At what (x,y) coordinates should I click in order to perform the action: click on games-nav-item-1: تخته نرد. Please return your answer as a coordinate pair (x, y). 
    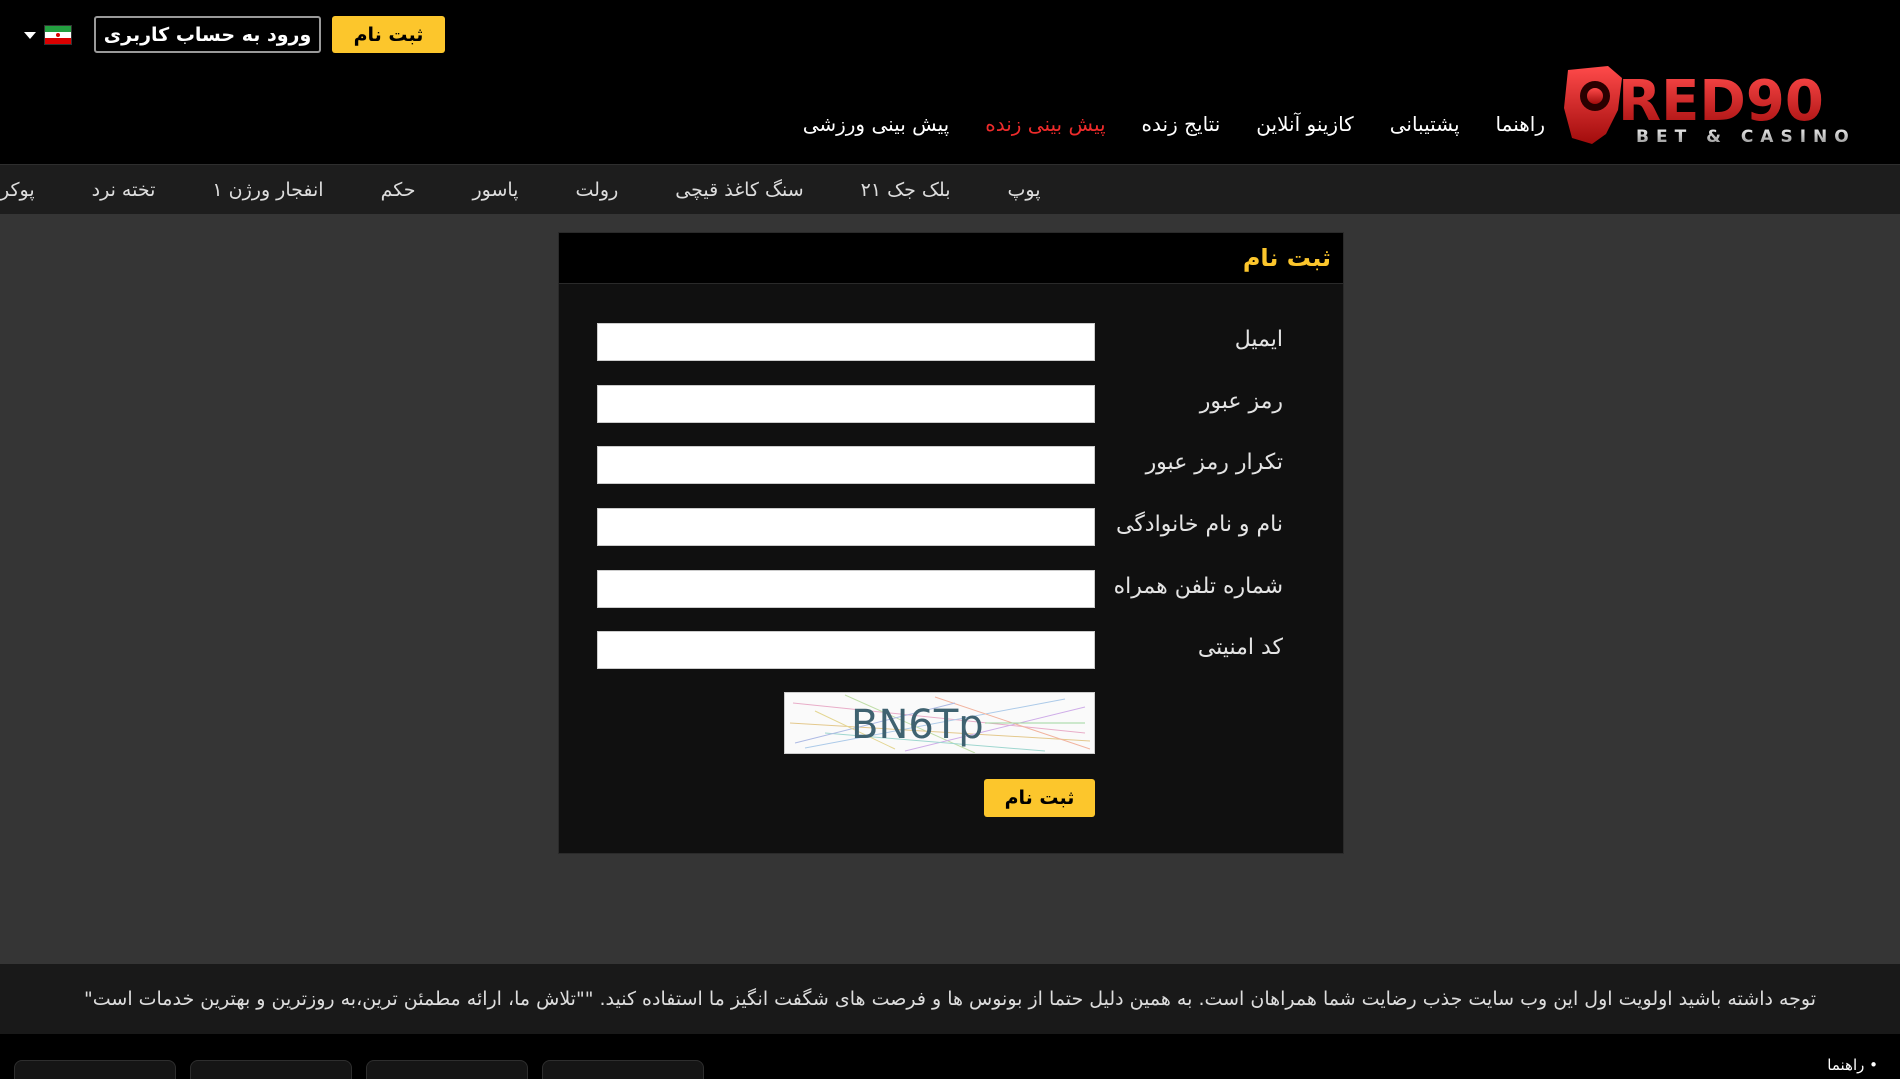
    Looking at the image, I should click on (124, 190).